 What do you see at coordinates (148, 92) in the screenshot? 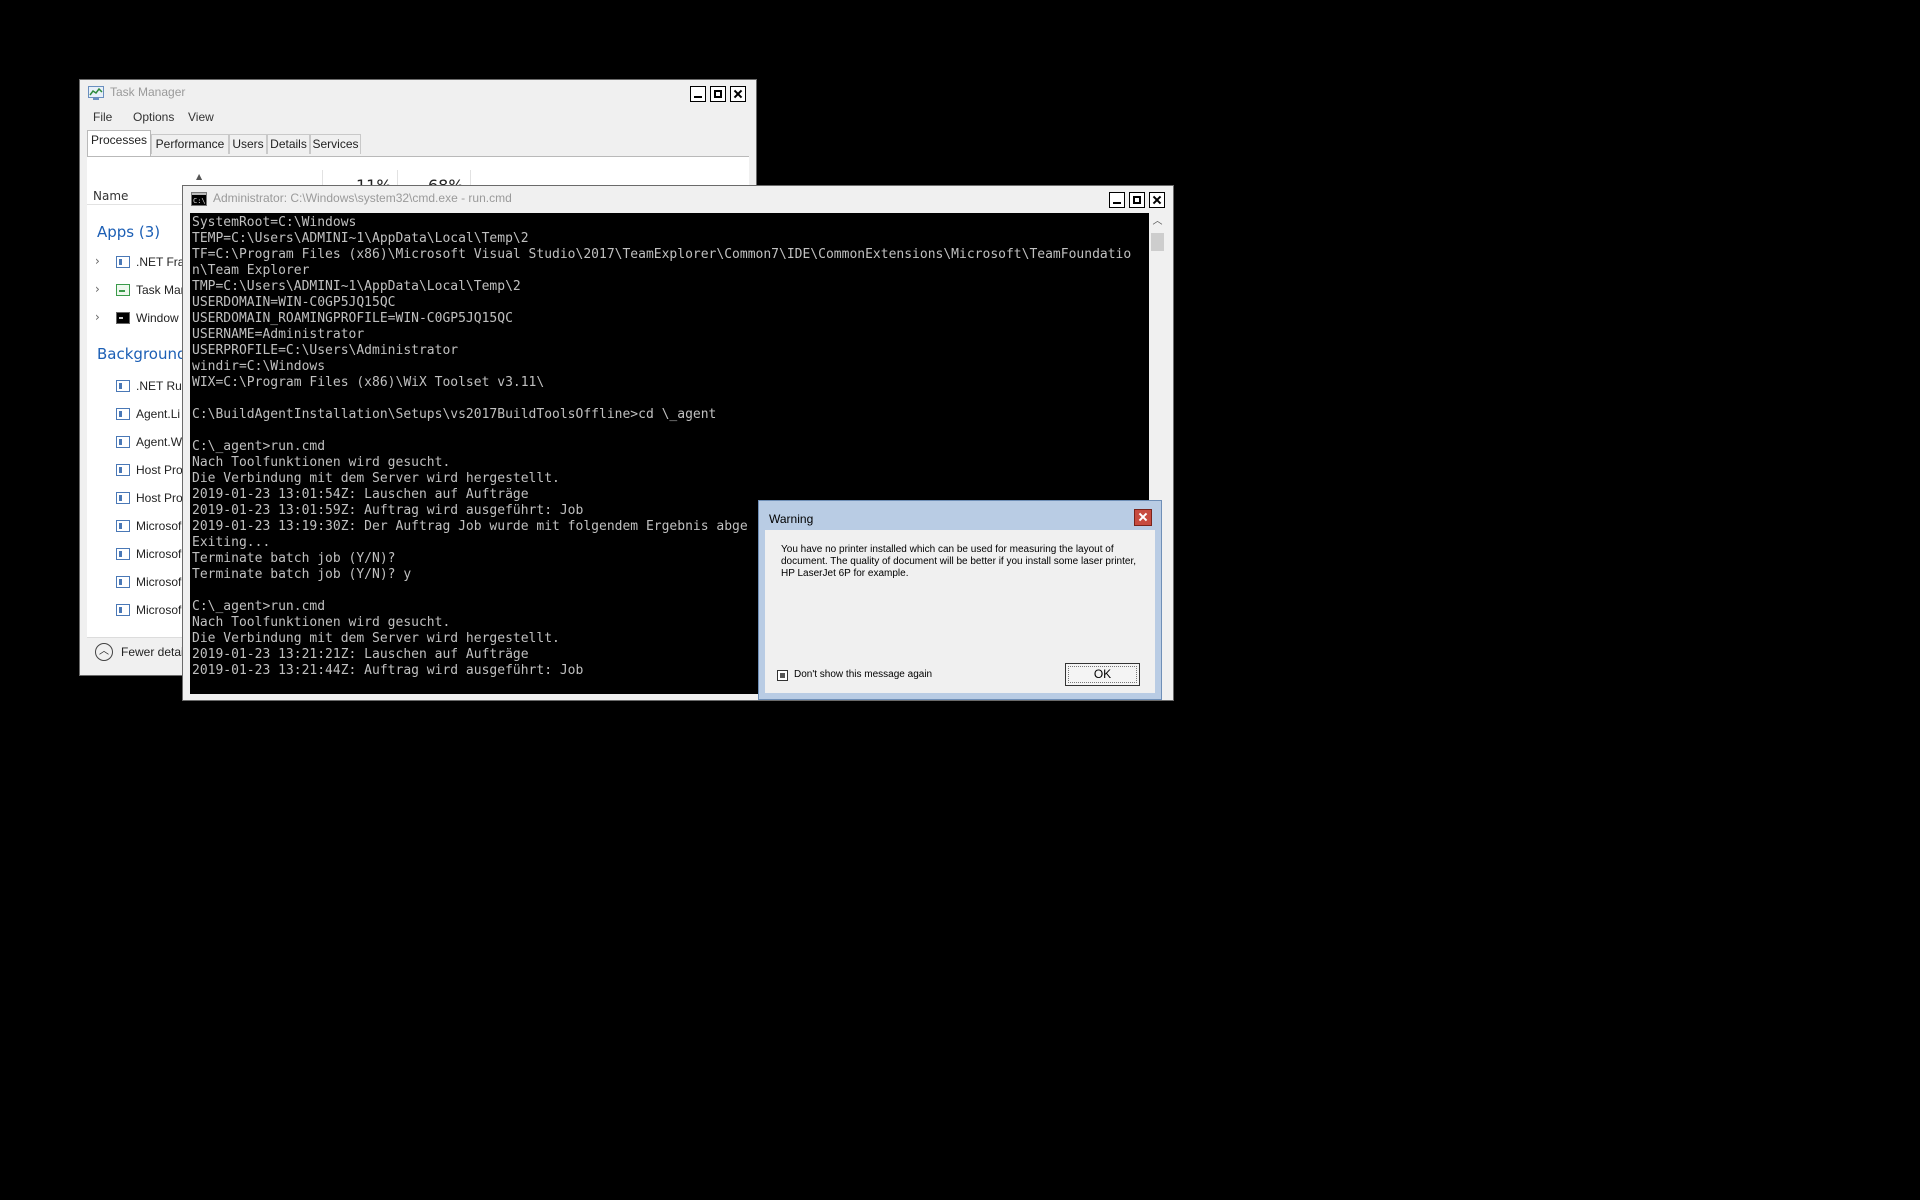
I see `task-manager-title: Task Manager` at bounding box center [148, 92].